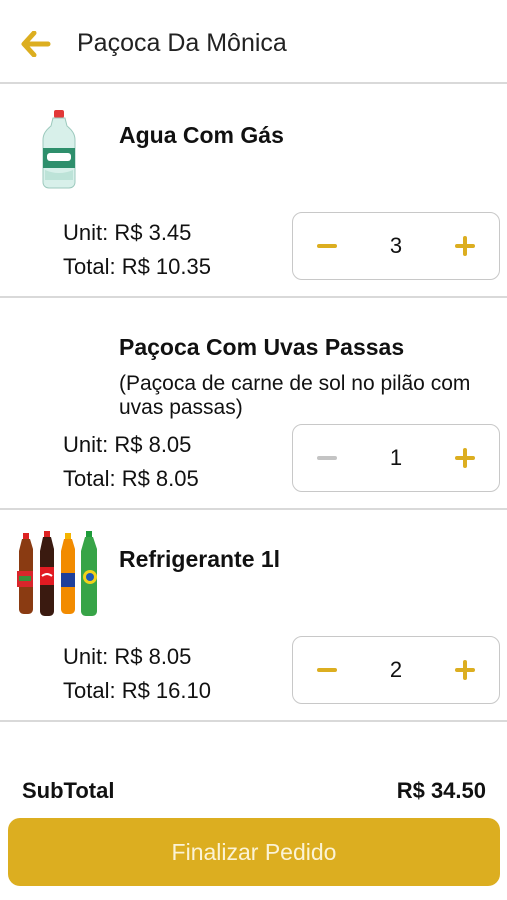  Describe the element at coordinates (254, 852) in the screenshot. I see `checkout-button: Finalizar Pedido` at that location.